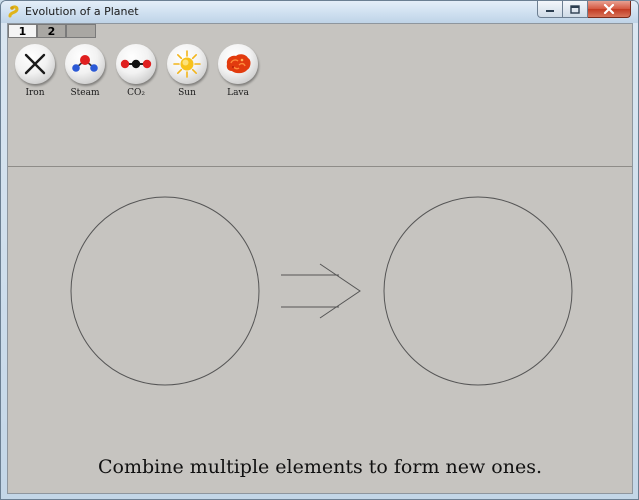 The image size is (639, 500). I want to click on minimize-button, so click(550, 9).